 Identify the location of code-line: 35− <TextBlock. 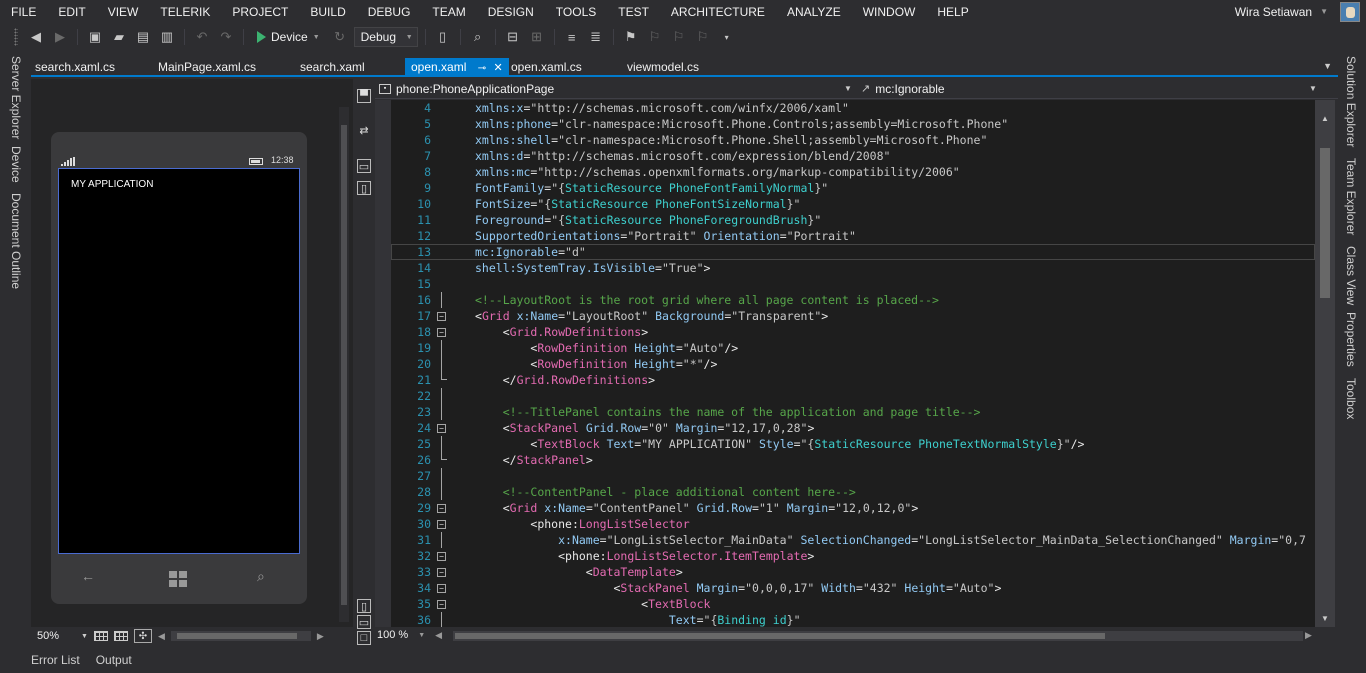
(853, 604).